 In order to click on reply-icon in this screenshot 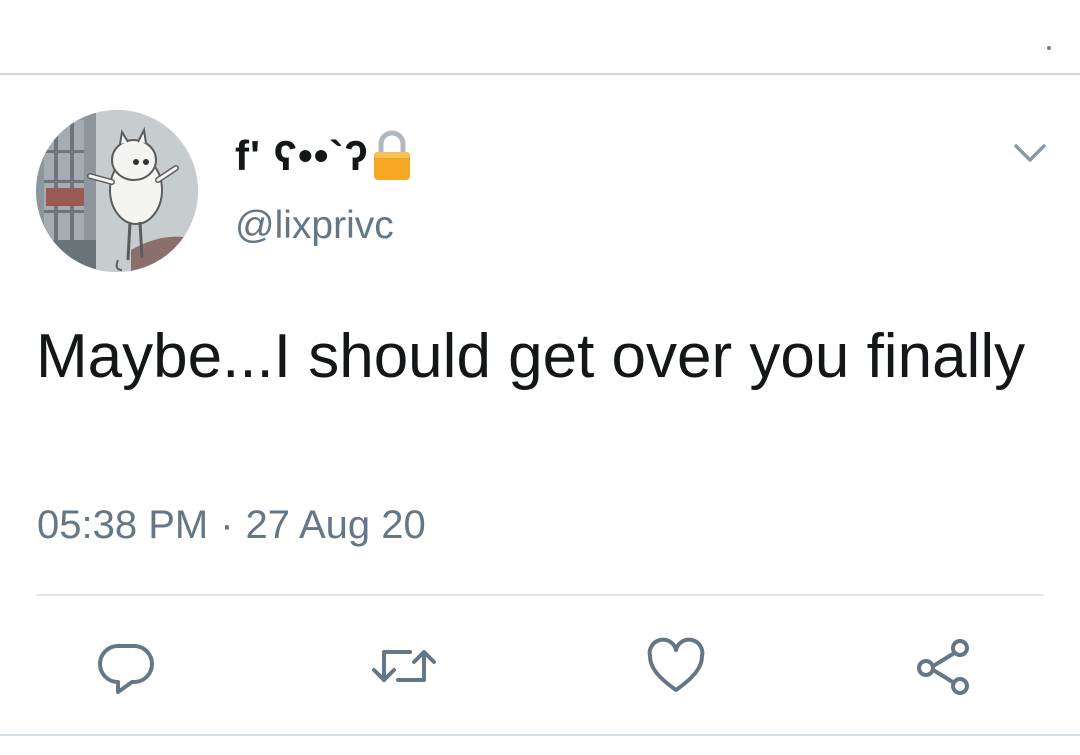, I will do `click(126, 669)`.